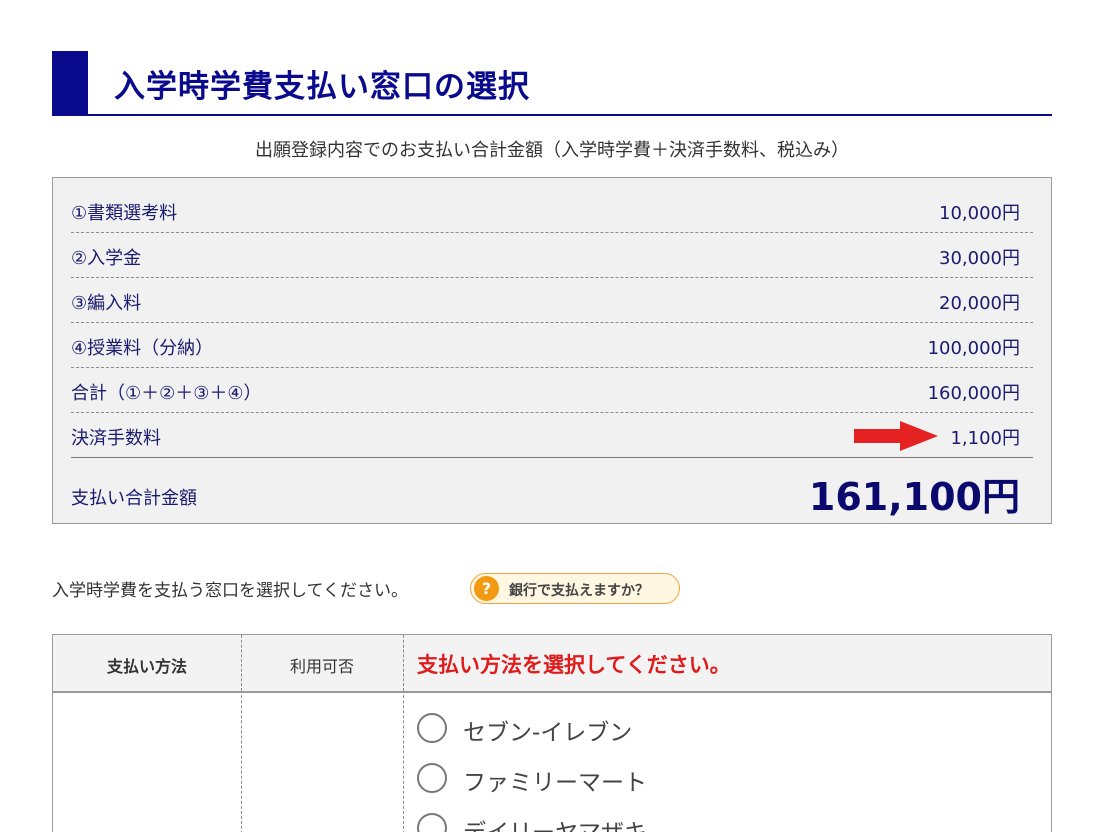 The width and height of the screenshot is (1096, 832). What do you see at coordinates (548, 733) in the screenshot?
I see `option-label: セブン-イレブン` at bounding box center [548, 733].